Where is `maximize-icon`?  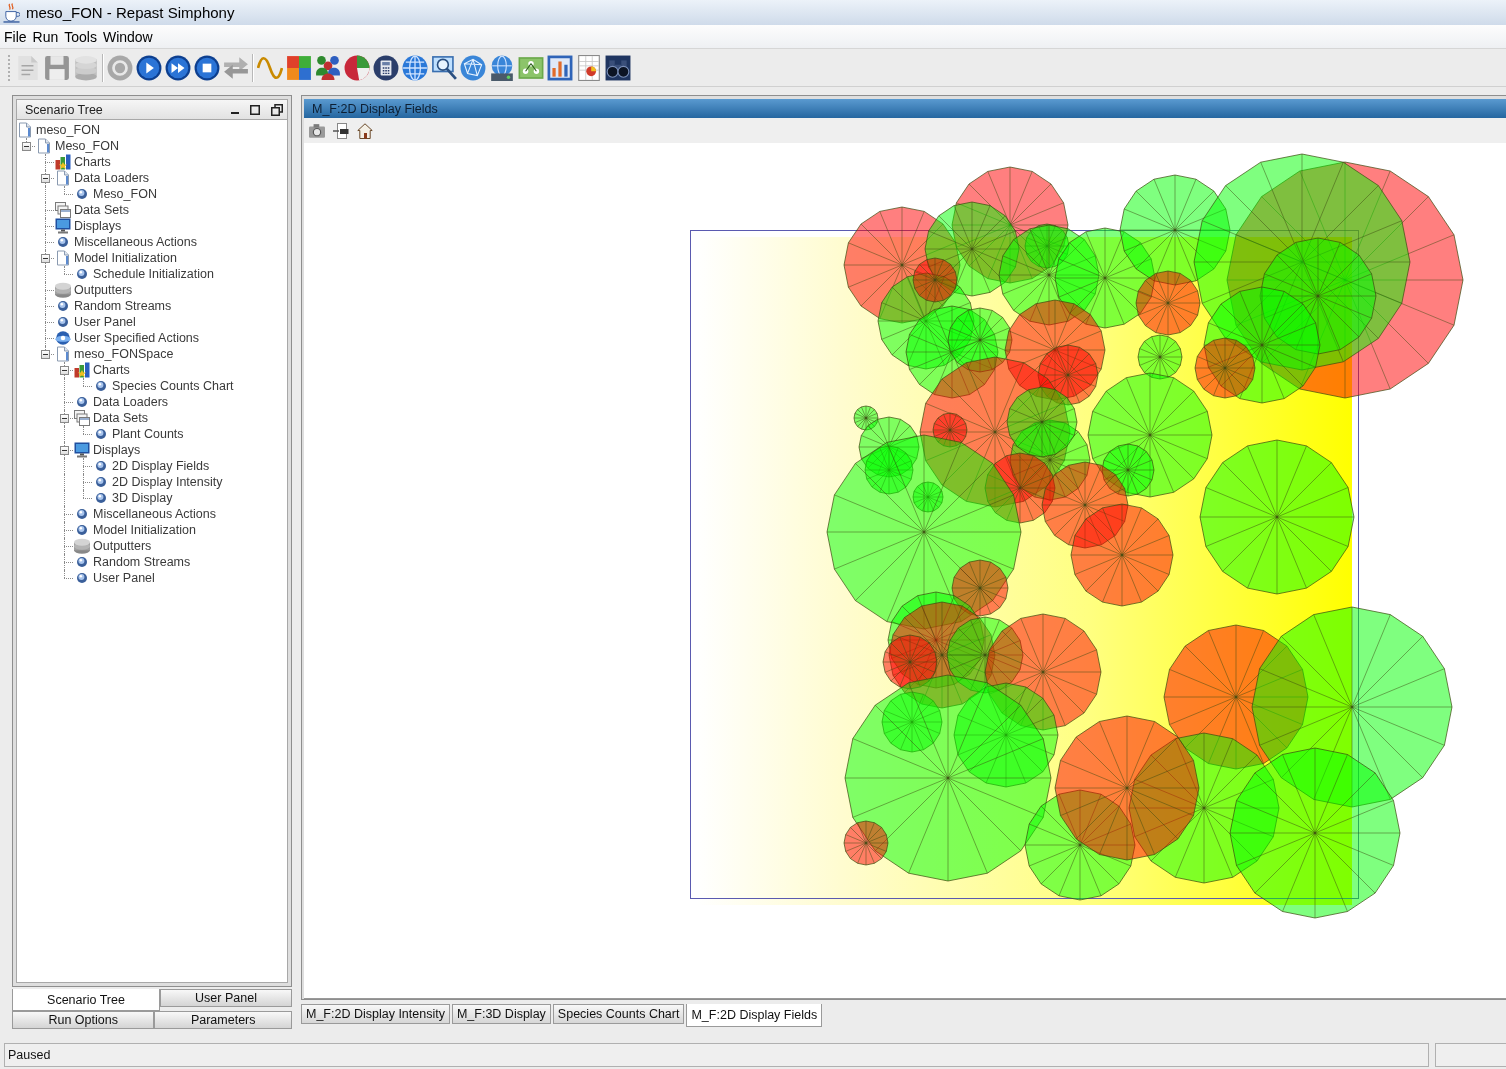 maximize-icon is located at coordinates (255, 109).